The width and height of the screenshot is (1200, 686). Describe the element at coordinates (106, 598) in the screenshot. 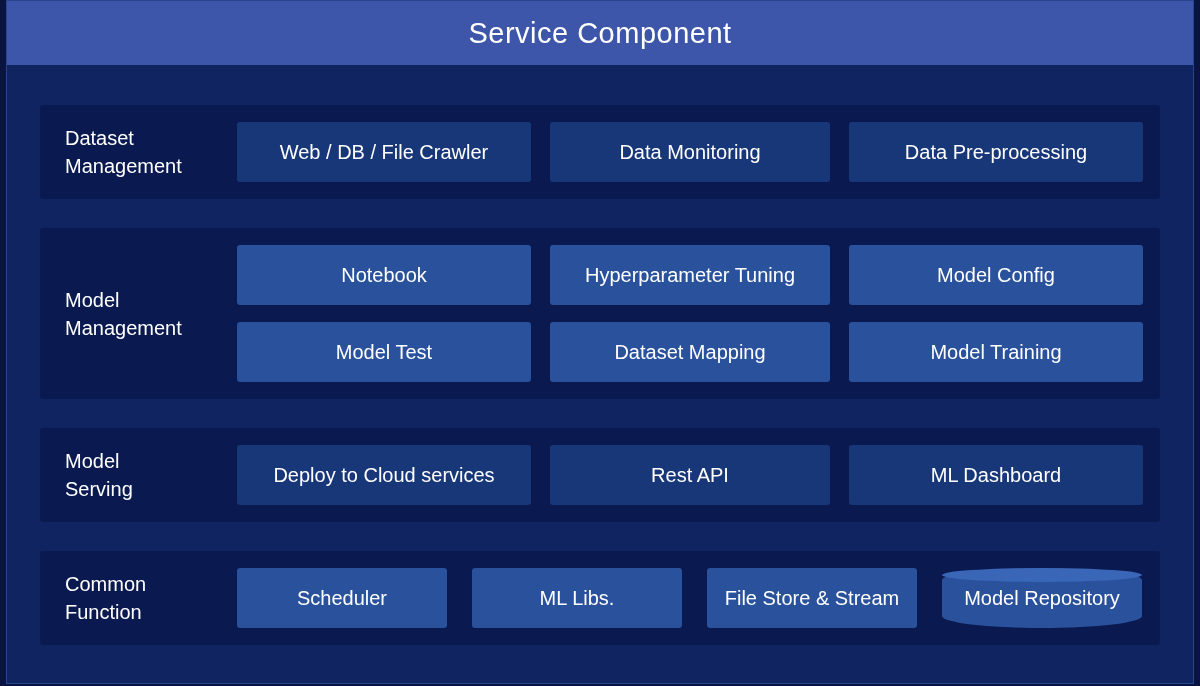

I see `section-label: Common Function` at that location.